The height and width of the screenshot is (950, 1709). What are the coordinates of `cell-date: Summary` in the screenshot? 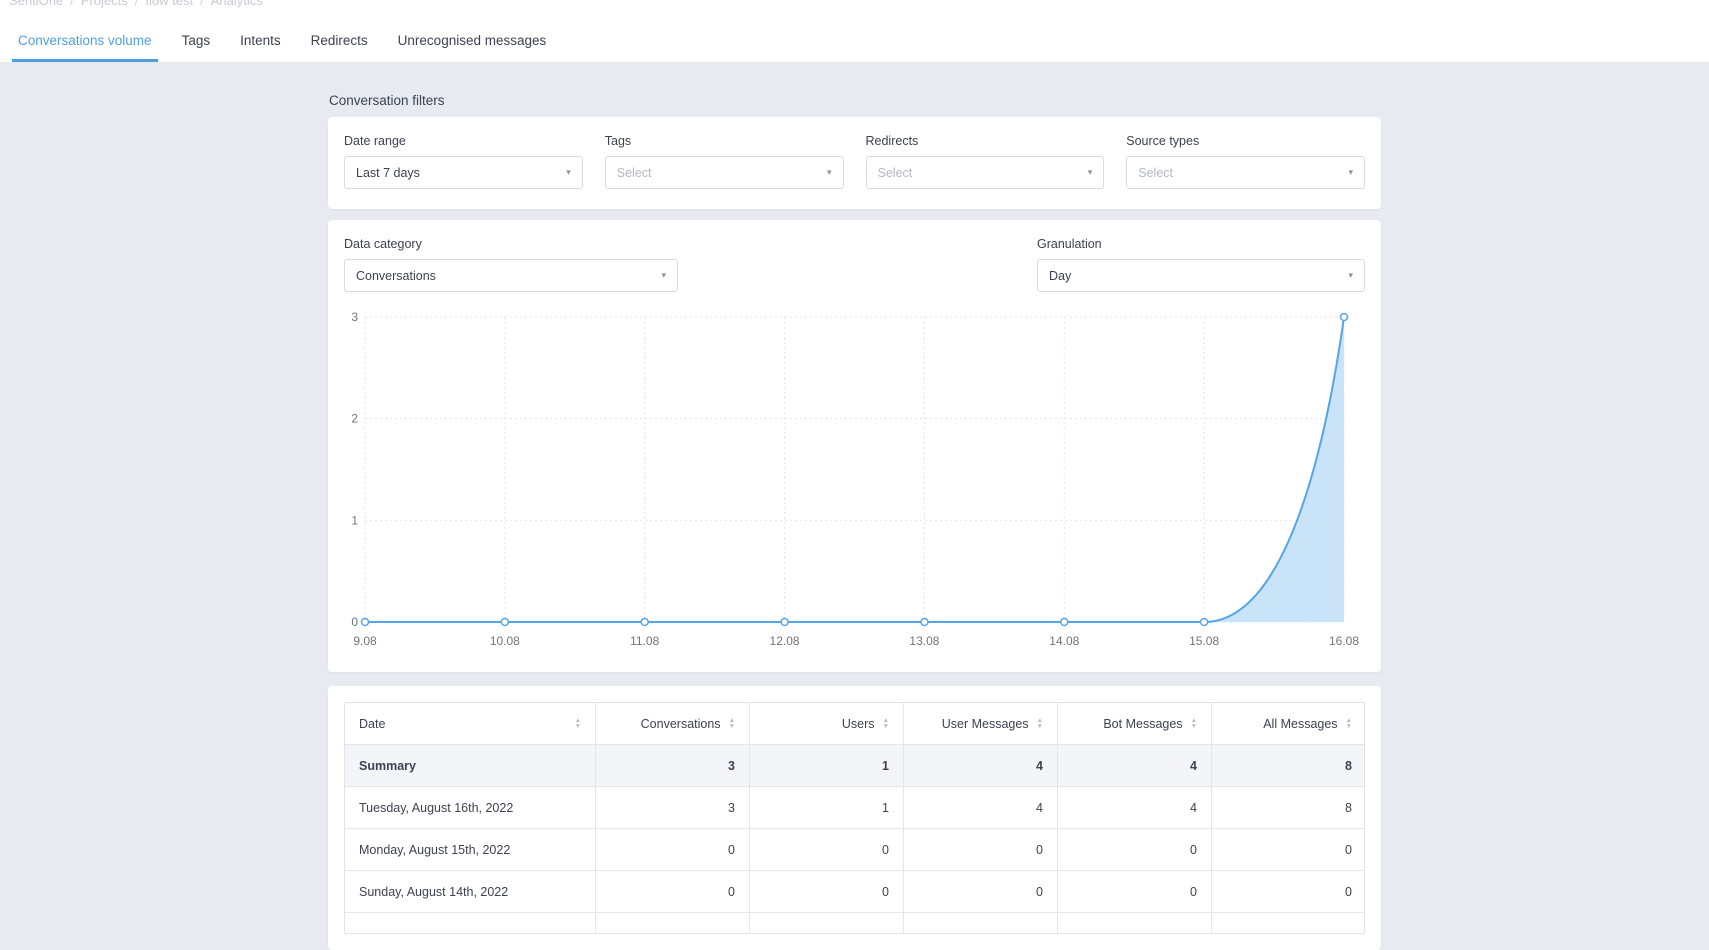 It's located at (470, 765).